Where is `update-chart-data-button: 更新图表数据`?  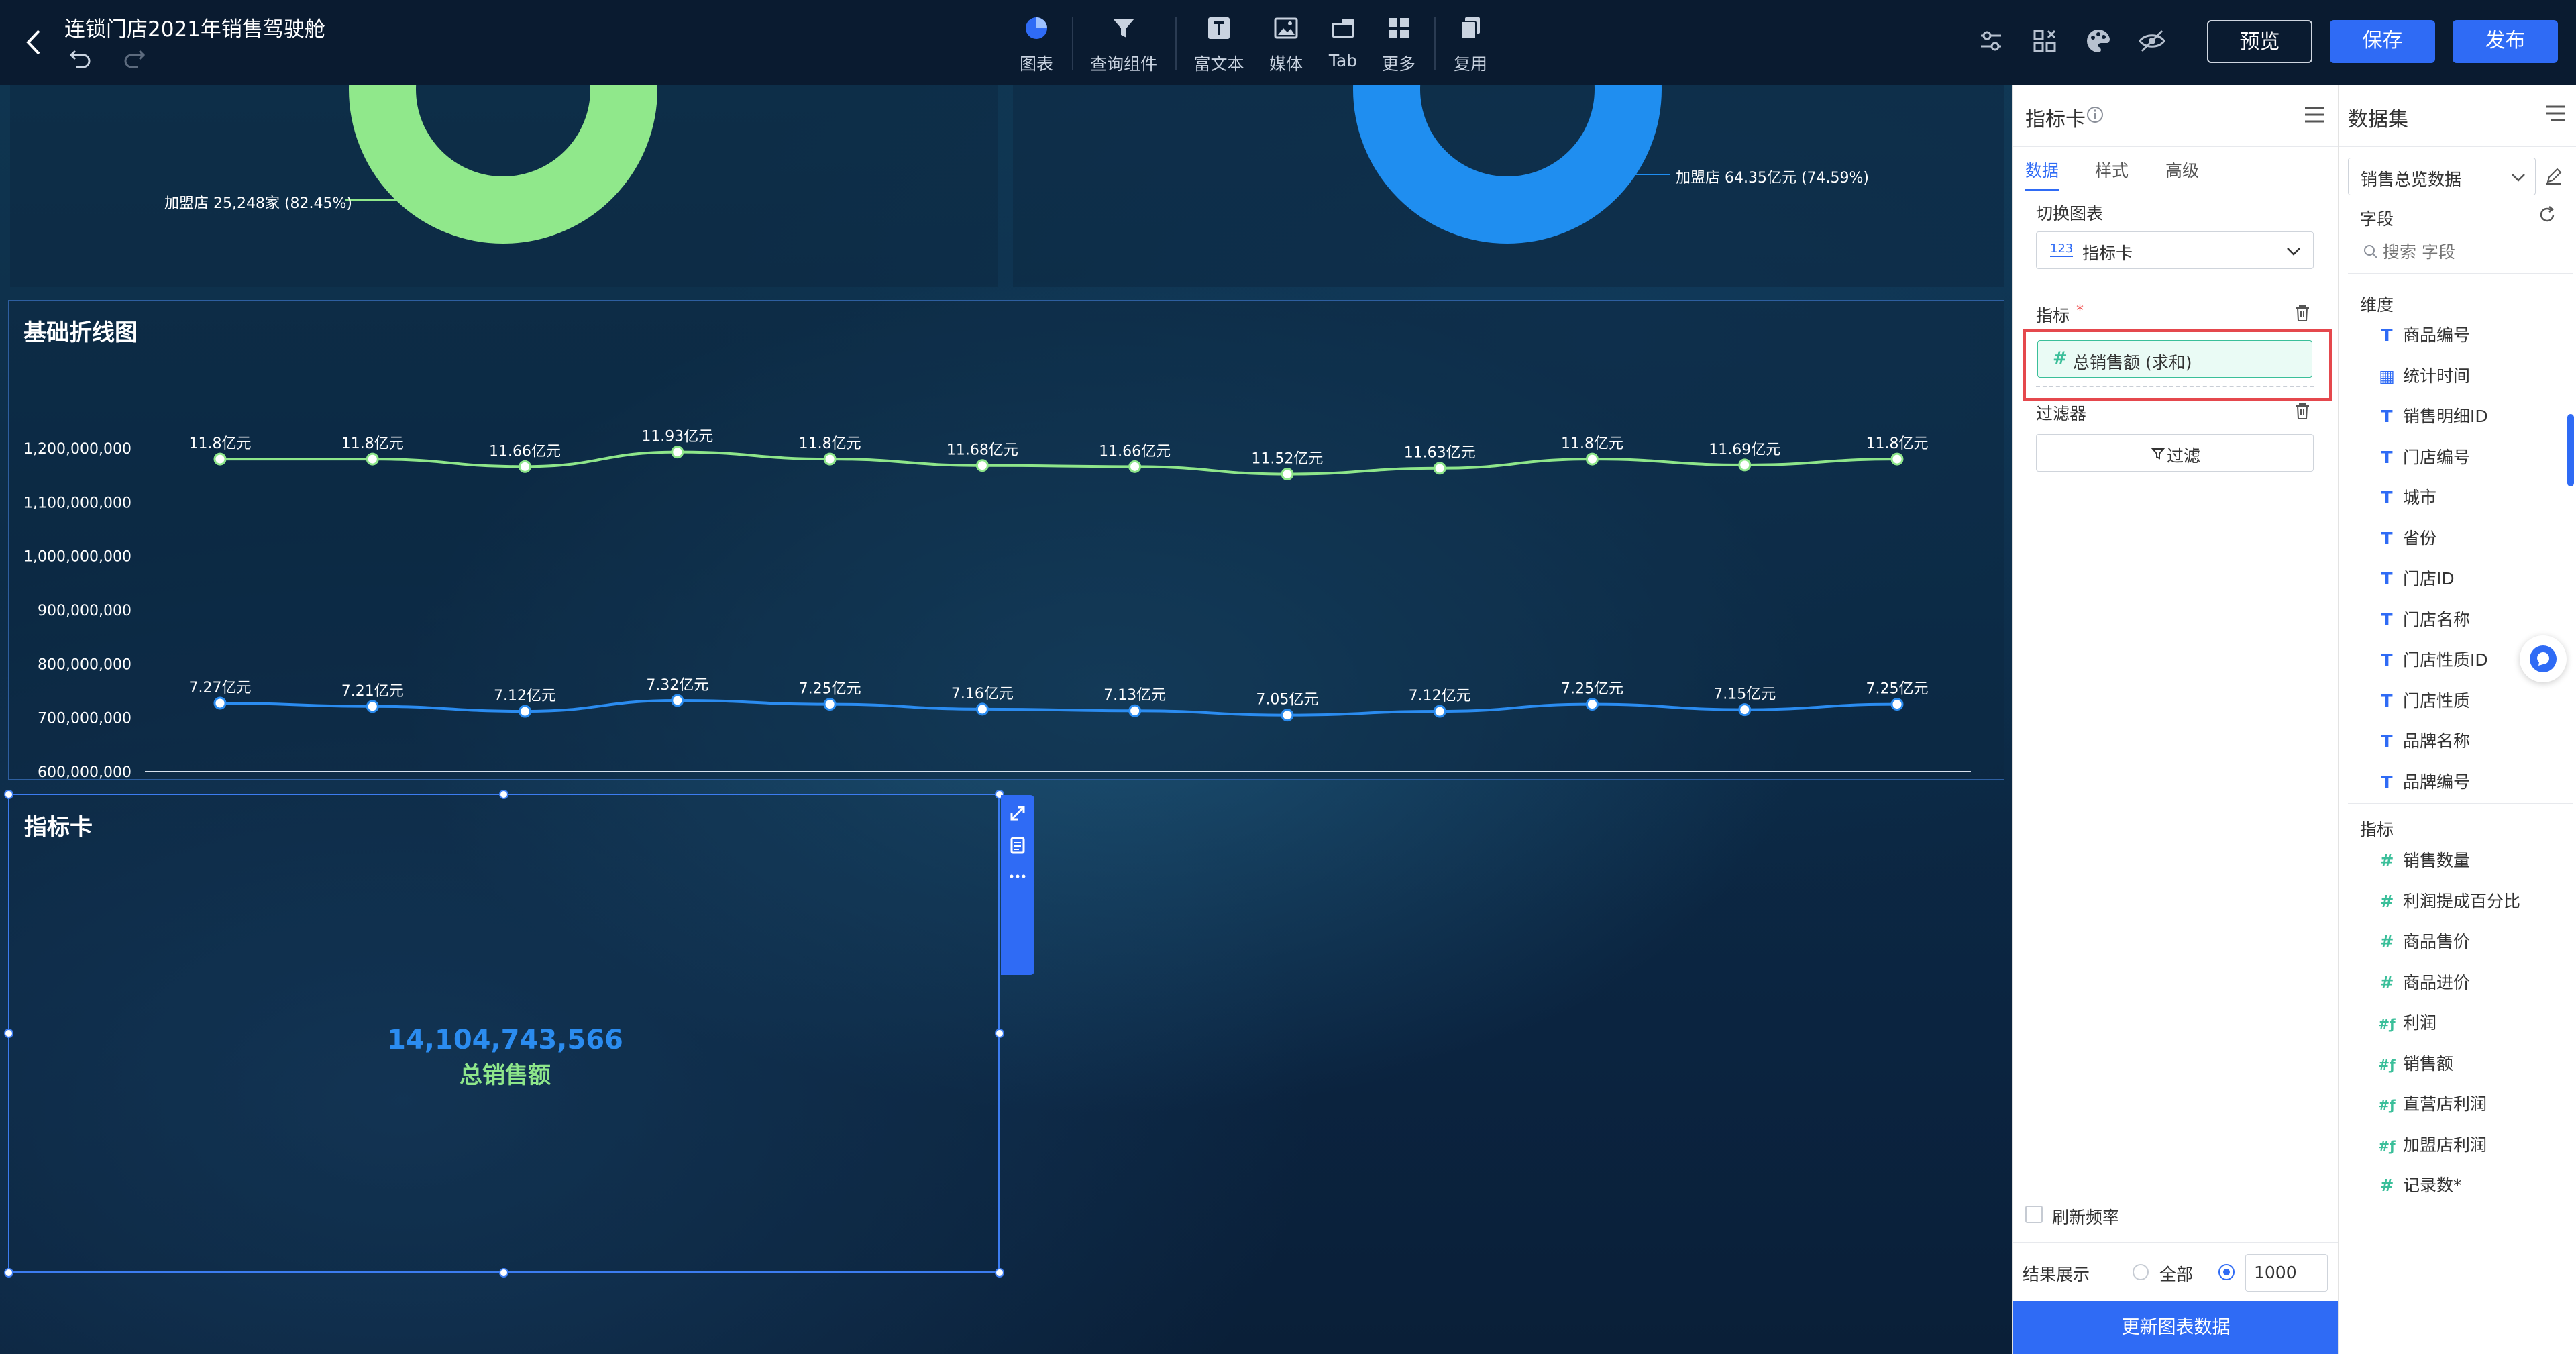
update-chart-data-button: 更新图表数据 is located at coordinates (2176, 1327).